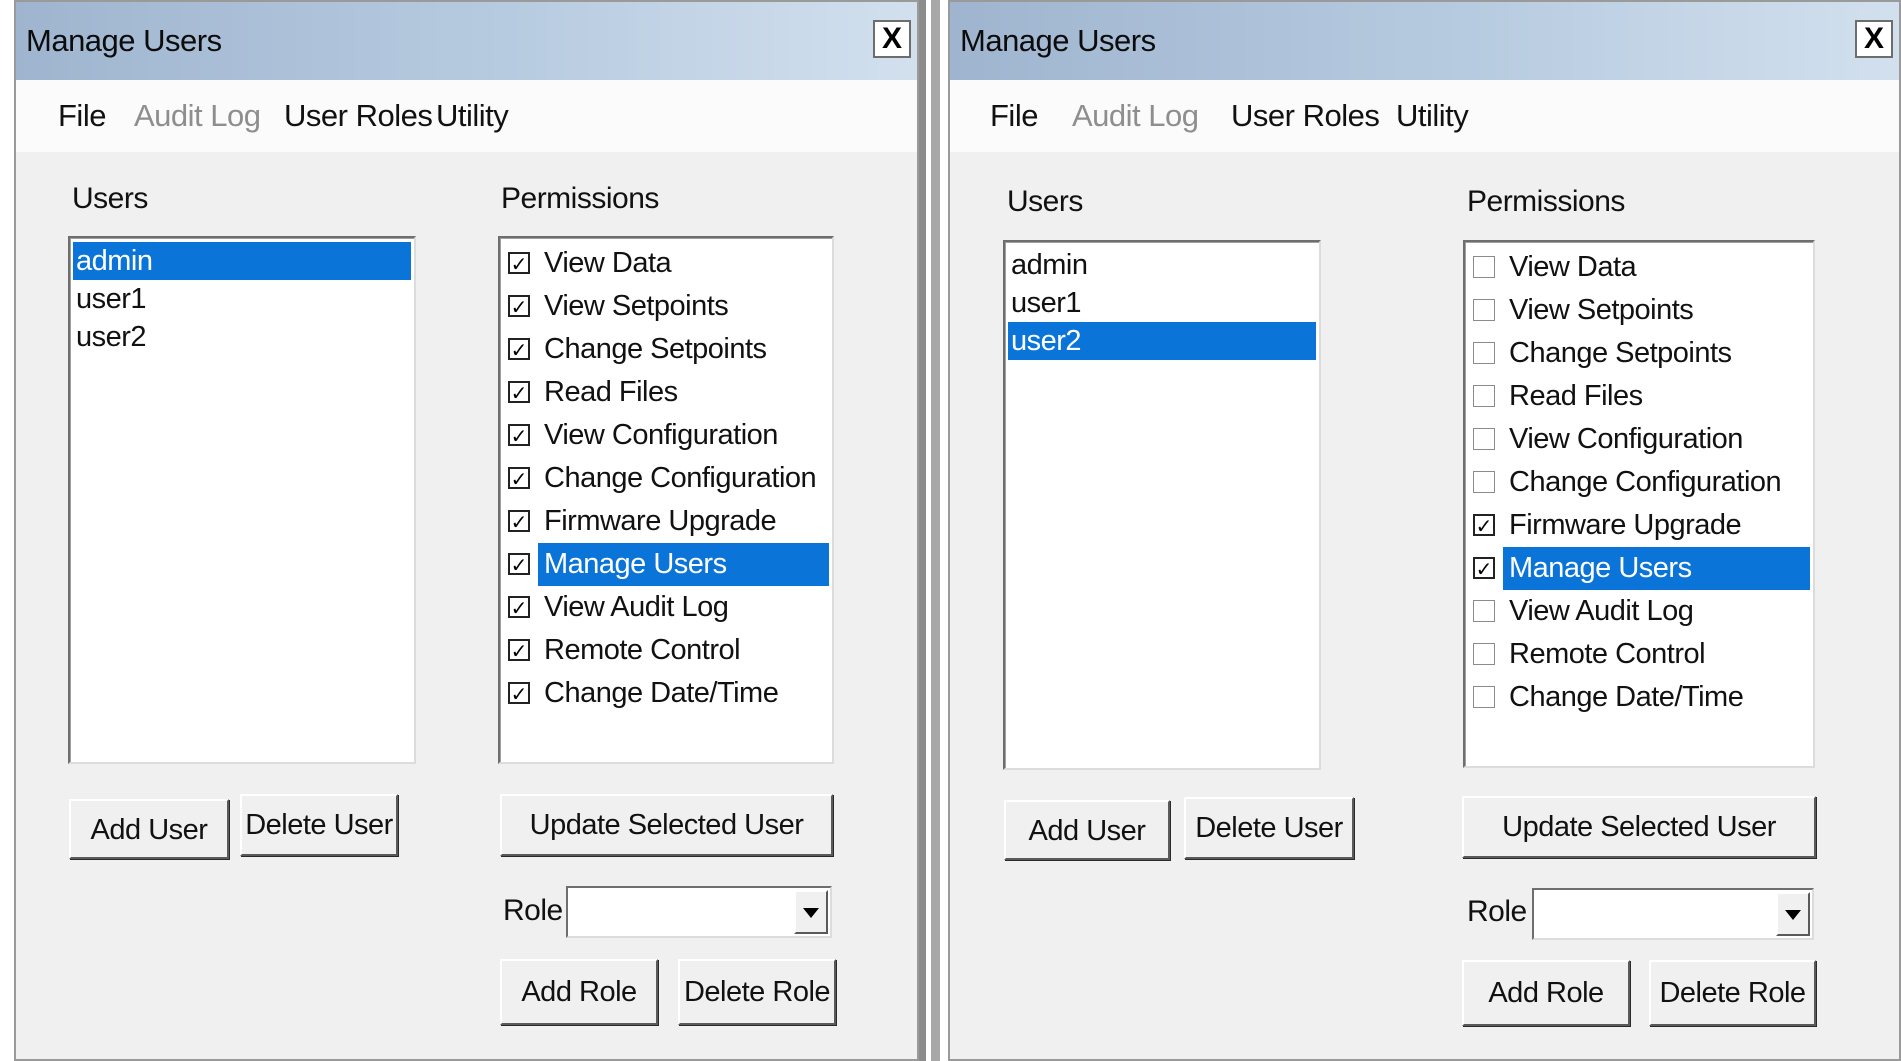 Image resolution: width=1901 pixels, height=1061 pixels. What do you see at coordinates (666, 392) in the screenshot?
I see `permission-read-files: ✓ Read Files` at bounding box center [666, 392].